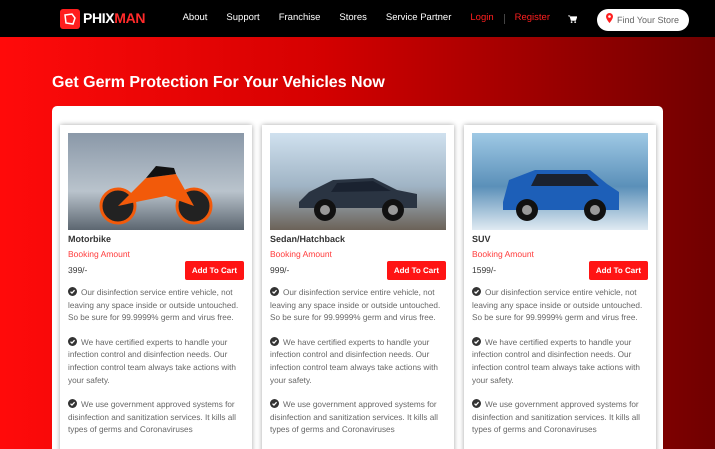  I want to click on brand-name-accent: MAN, so click(130, 18).